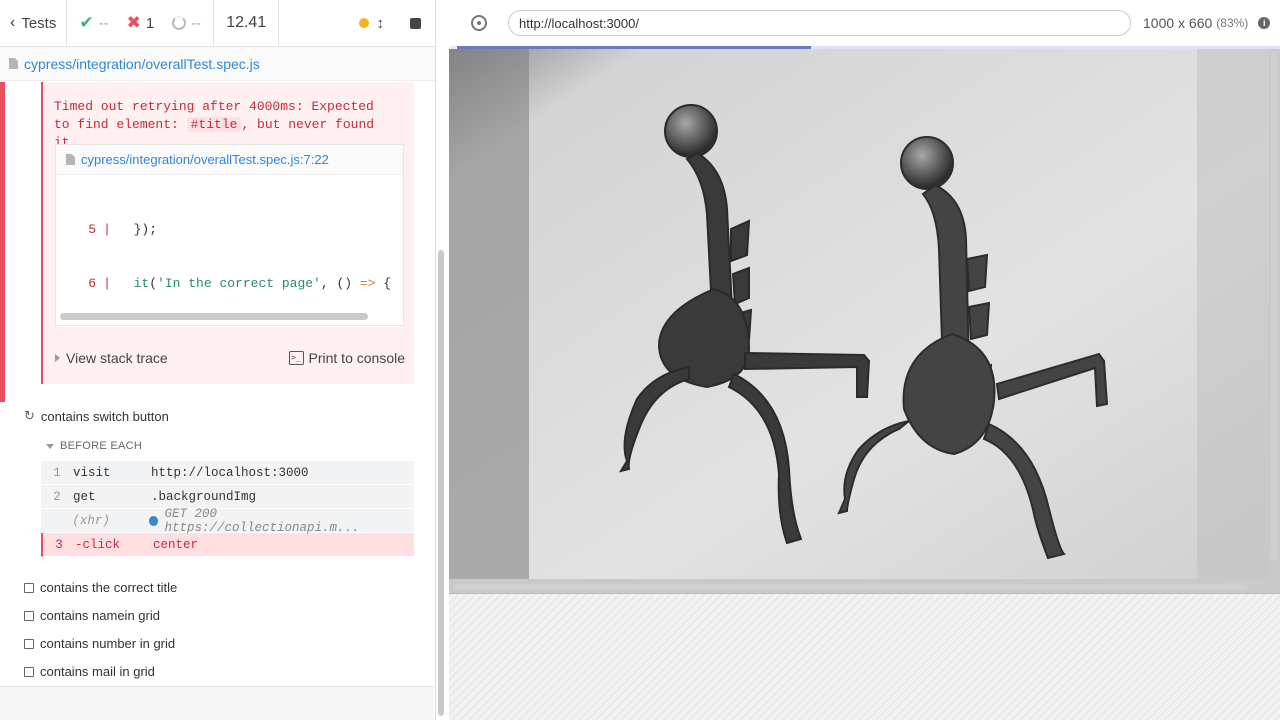 The width and height of the screenshot is (1280, 720). I want to click on auto-scroll-toggle: ↕, so click(372, 23).